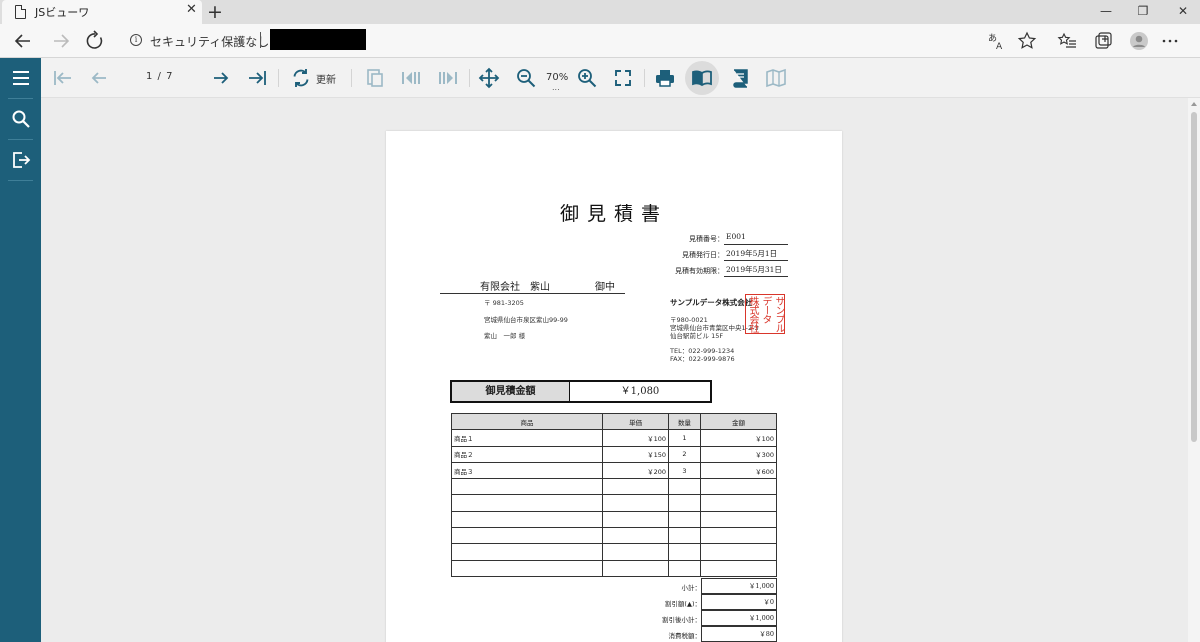  What do you see at coordinates (375, 78) in the screenshot?
I see `copy-page-icon` at bounding box center [375, 78].